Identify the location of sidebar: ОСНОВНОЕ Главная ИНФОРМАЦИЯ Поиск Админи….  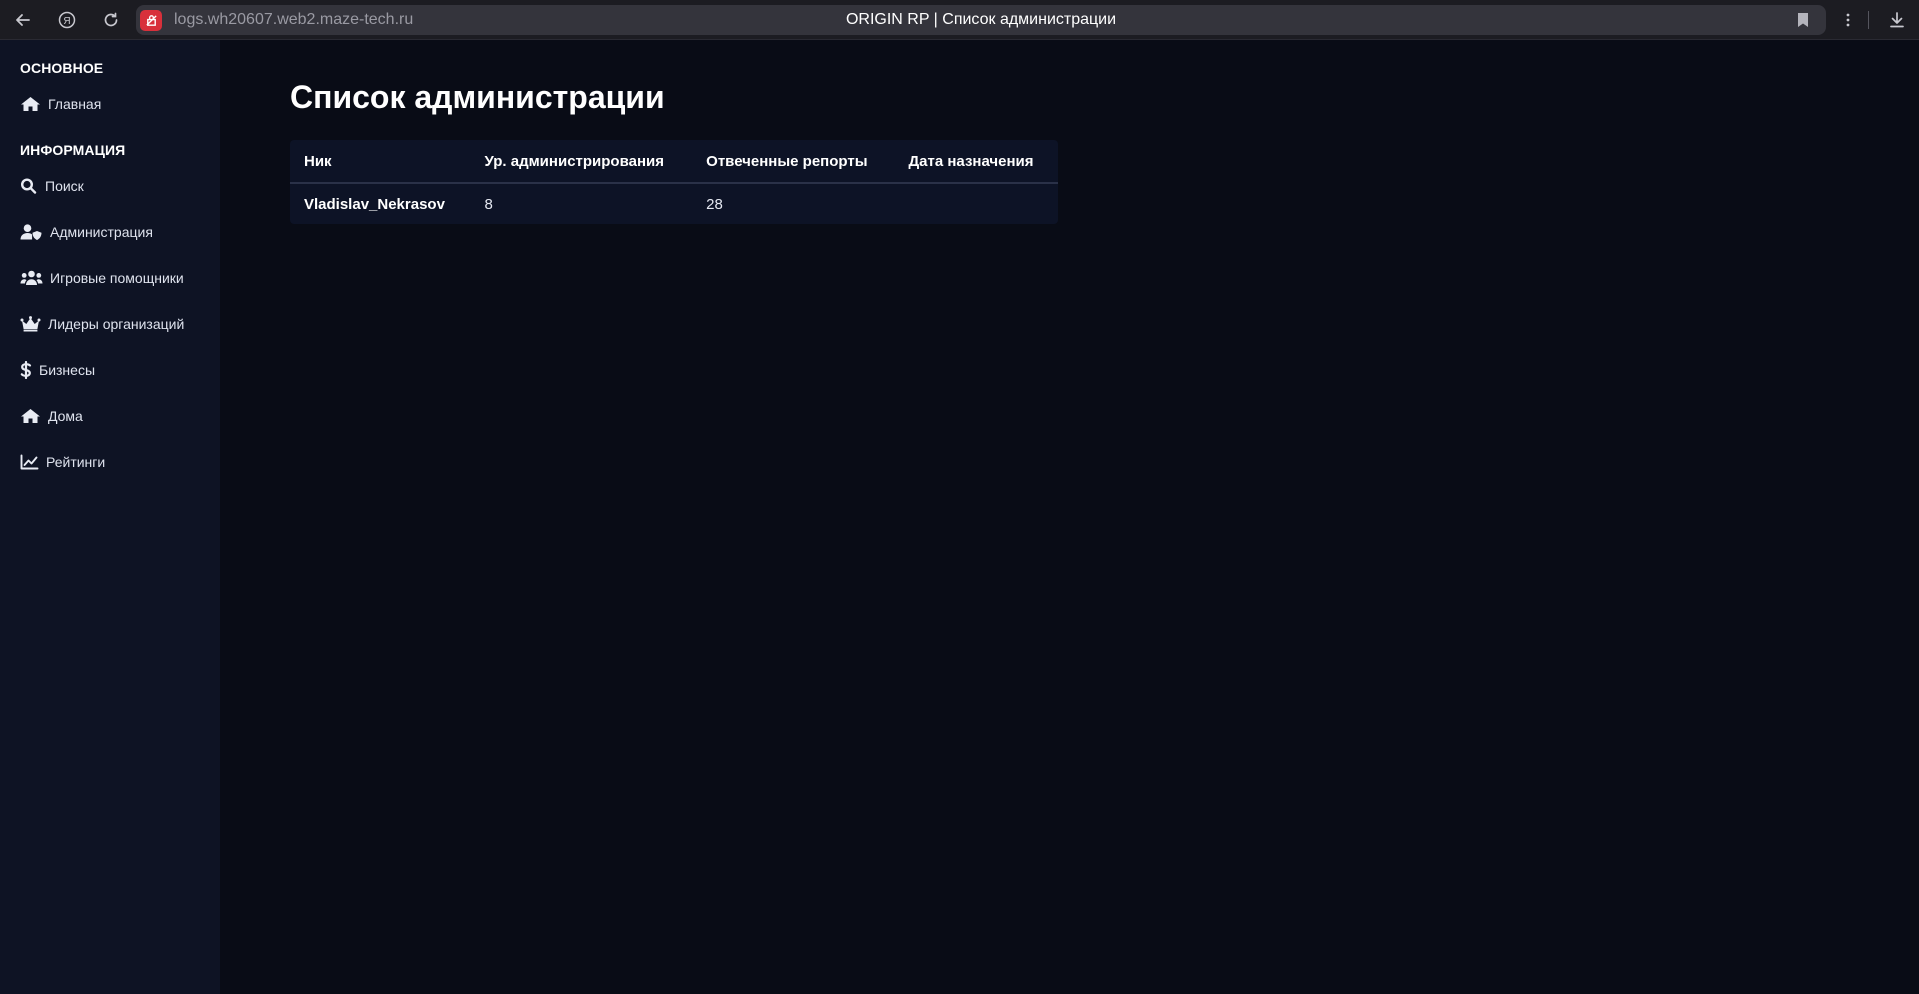
(110, 517).